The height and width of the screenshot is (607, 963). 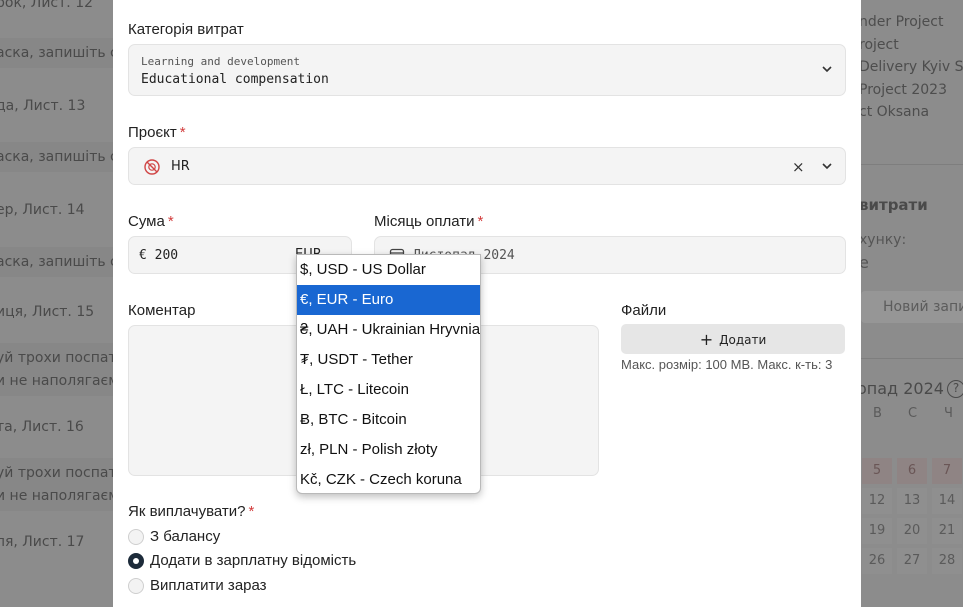 I want to click on project-link: ct Oksana, so click(x=895, y=112).